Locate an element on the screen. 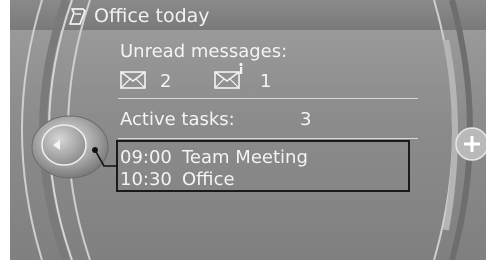 Image resolution: width=496 pixels, height=260 pixels. envelope-info-icon is located at coordinates (228, 75).